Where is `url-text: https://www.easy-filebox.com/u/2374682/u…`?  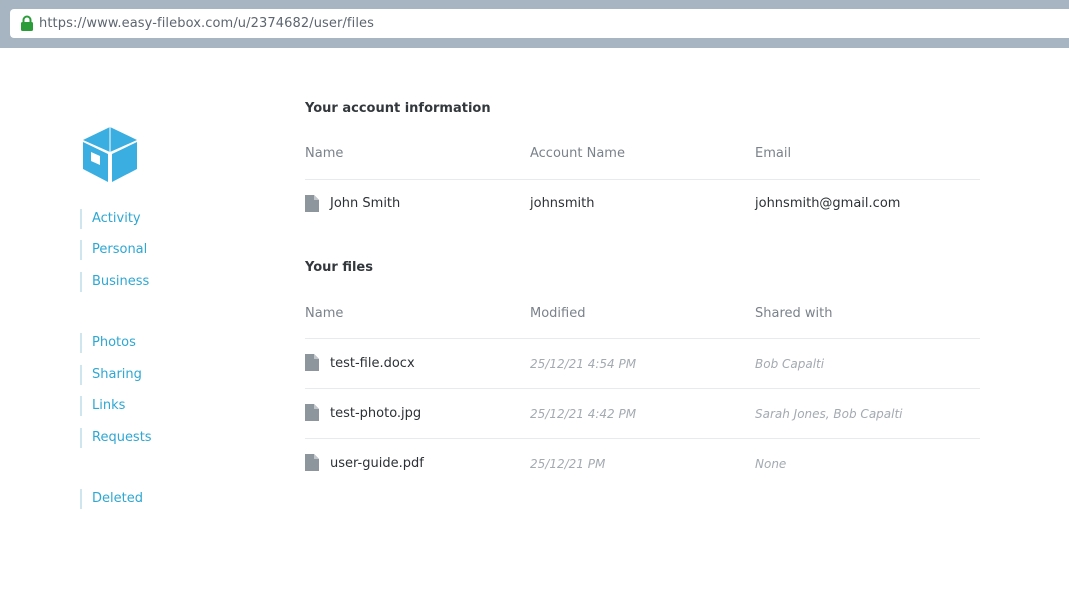
url-text: https://www.easy-filebox.com/u/2374682/u… is located at coordinates (206, 23).